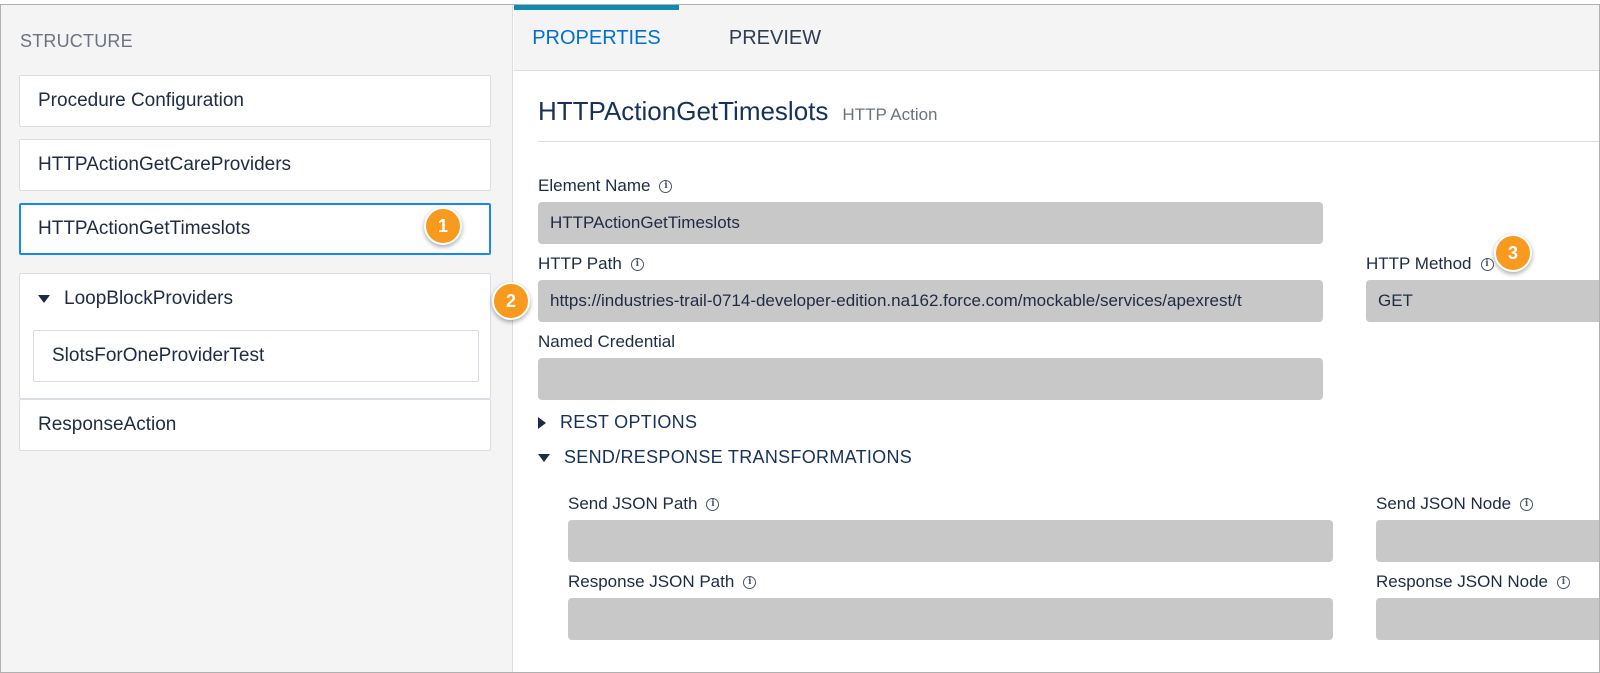 The height and width of the screenshot is (673, 1600). What do you see at coordinates (443, 226) in the screenshot?
I see `callout-badge-1: 1` at bounding box center [443, 226].